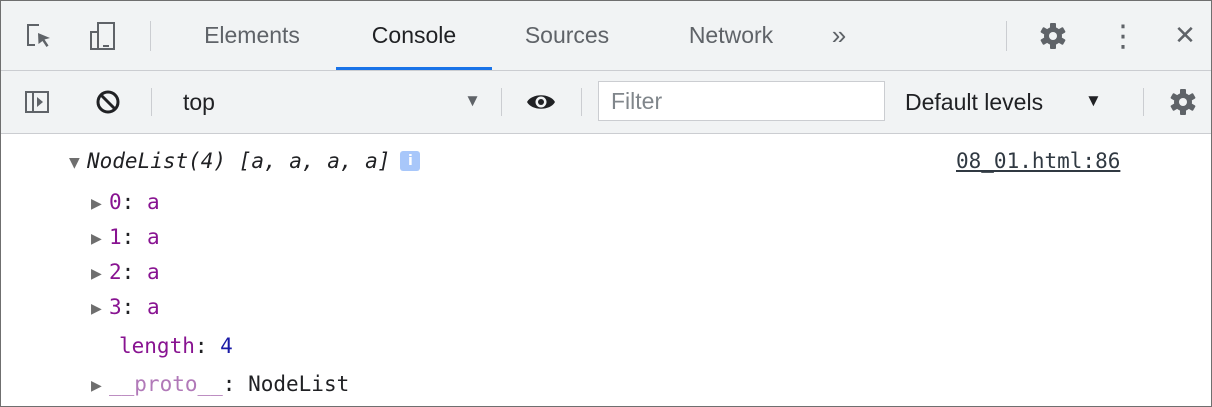  What do you see at coordinates (1038, 161) in the screenshot?
I see `source-location-link: 08_01.html:86` at bounding box center [1038, 161].